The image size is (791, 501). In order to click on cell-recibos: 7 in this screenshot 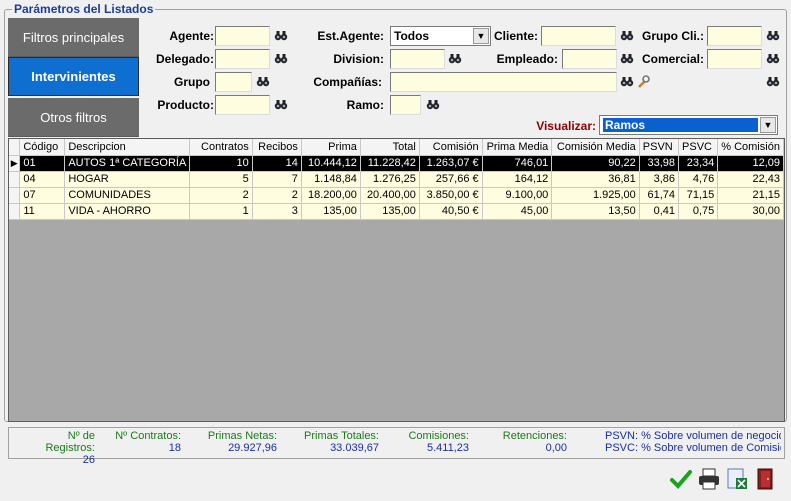, I will do `click(277, 179)`.